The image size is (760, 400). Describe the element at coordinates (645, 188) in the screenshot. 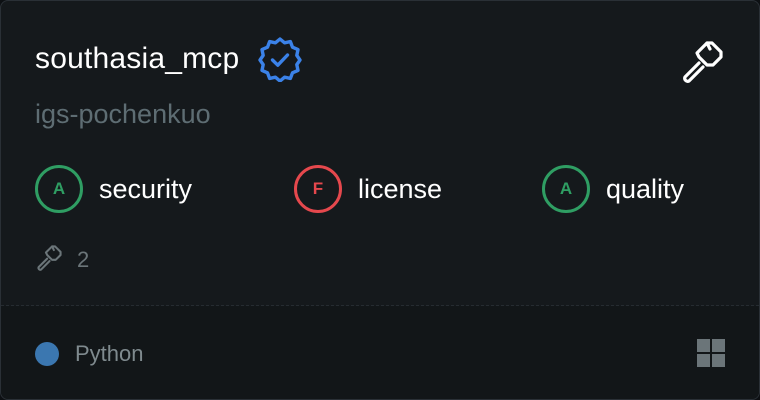

I see `grade-label: quality` at that location.